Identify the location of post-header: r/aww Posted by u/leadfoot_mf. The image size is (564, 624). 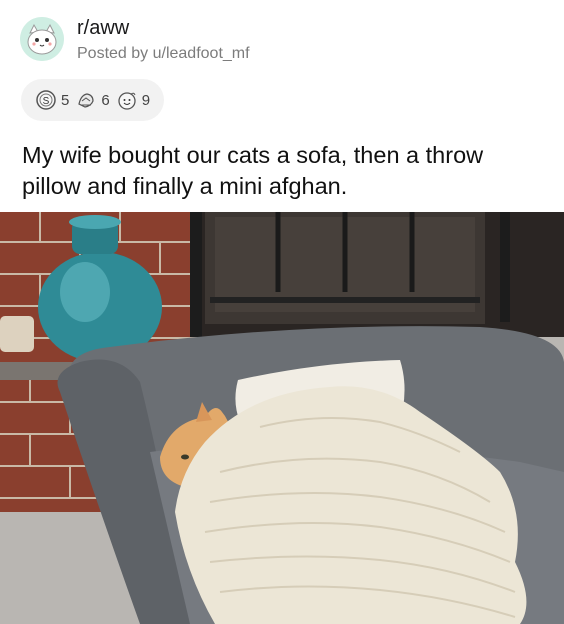
(282, 36).